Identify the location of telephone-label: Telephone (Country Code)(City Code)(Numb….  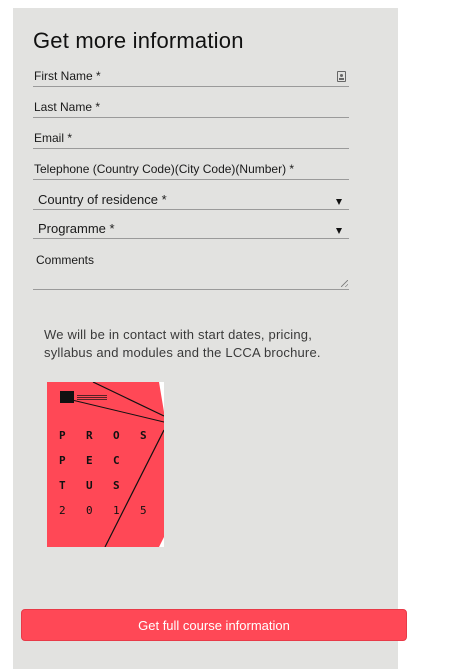
(164, 169).